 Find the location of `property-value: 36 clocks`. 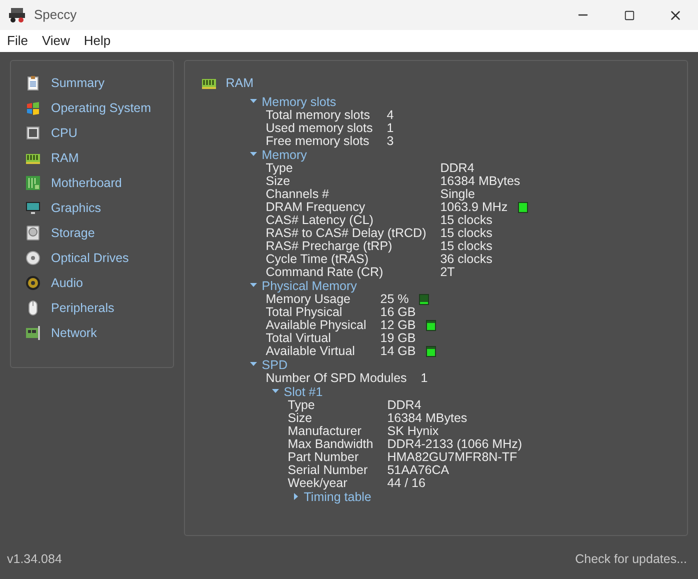

property-value: 36 clocks is located at coordinates (466, 259).